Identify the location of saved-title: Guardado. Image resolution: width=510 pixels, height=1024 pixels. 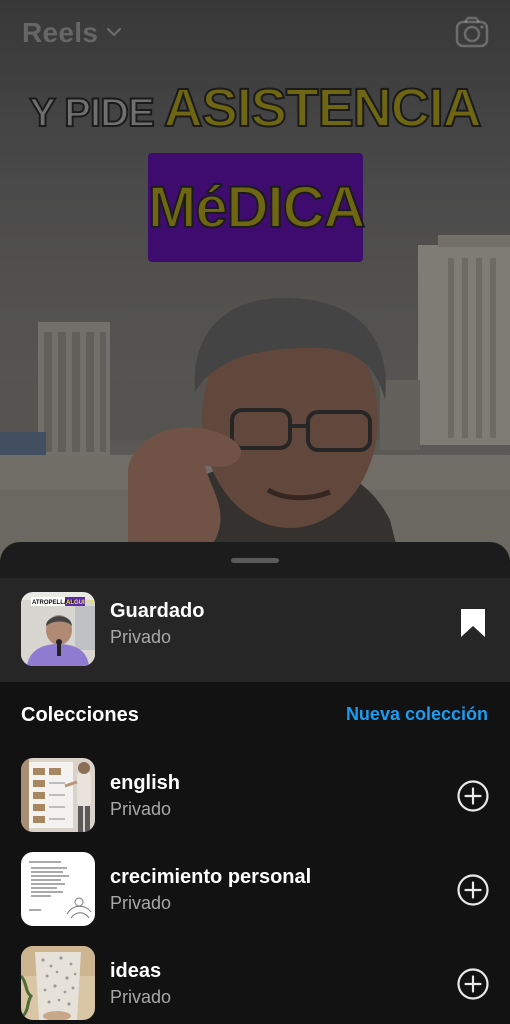
(157, 611).